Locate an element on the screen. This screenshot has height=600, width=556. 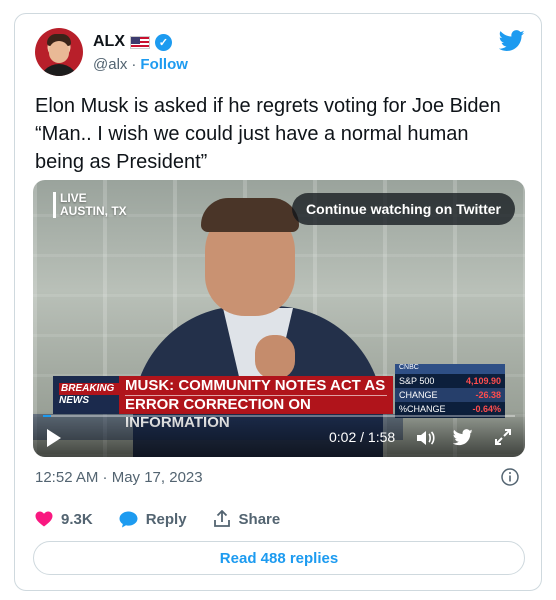
author-handle: @alx is located at coordinates (110, 64).